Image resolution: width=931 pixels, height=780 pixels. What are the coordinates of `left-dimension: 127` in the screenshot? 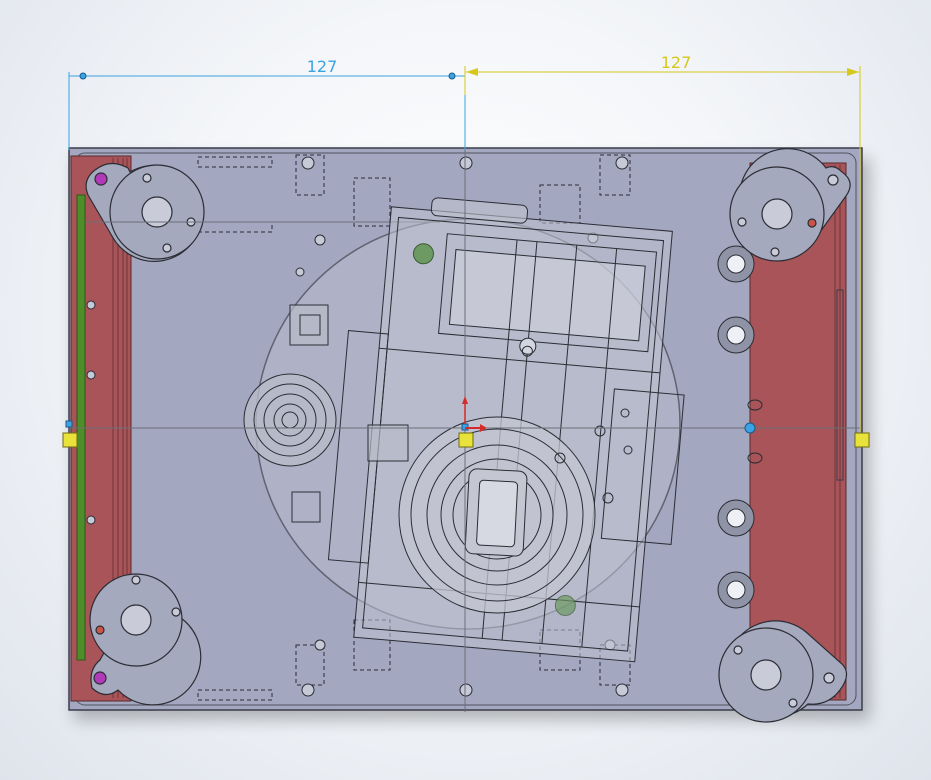 It's located at (267, 103).